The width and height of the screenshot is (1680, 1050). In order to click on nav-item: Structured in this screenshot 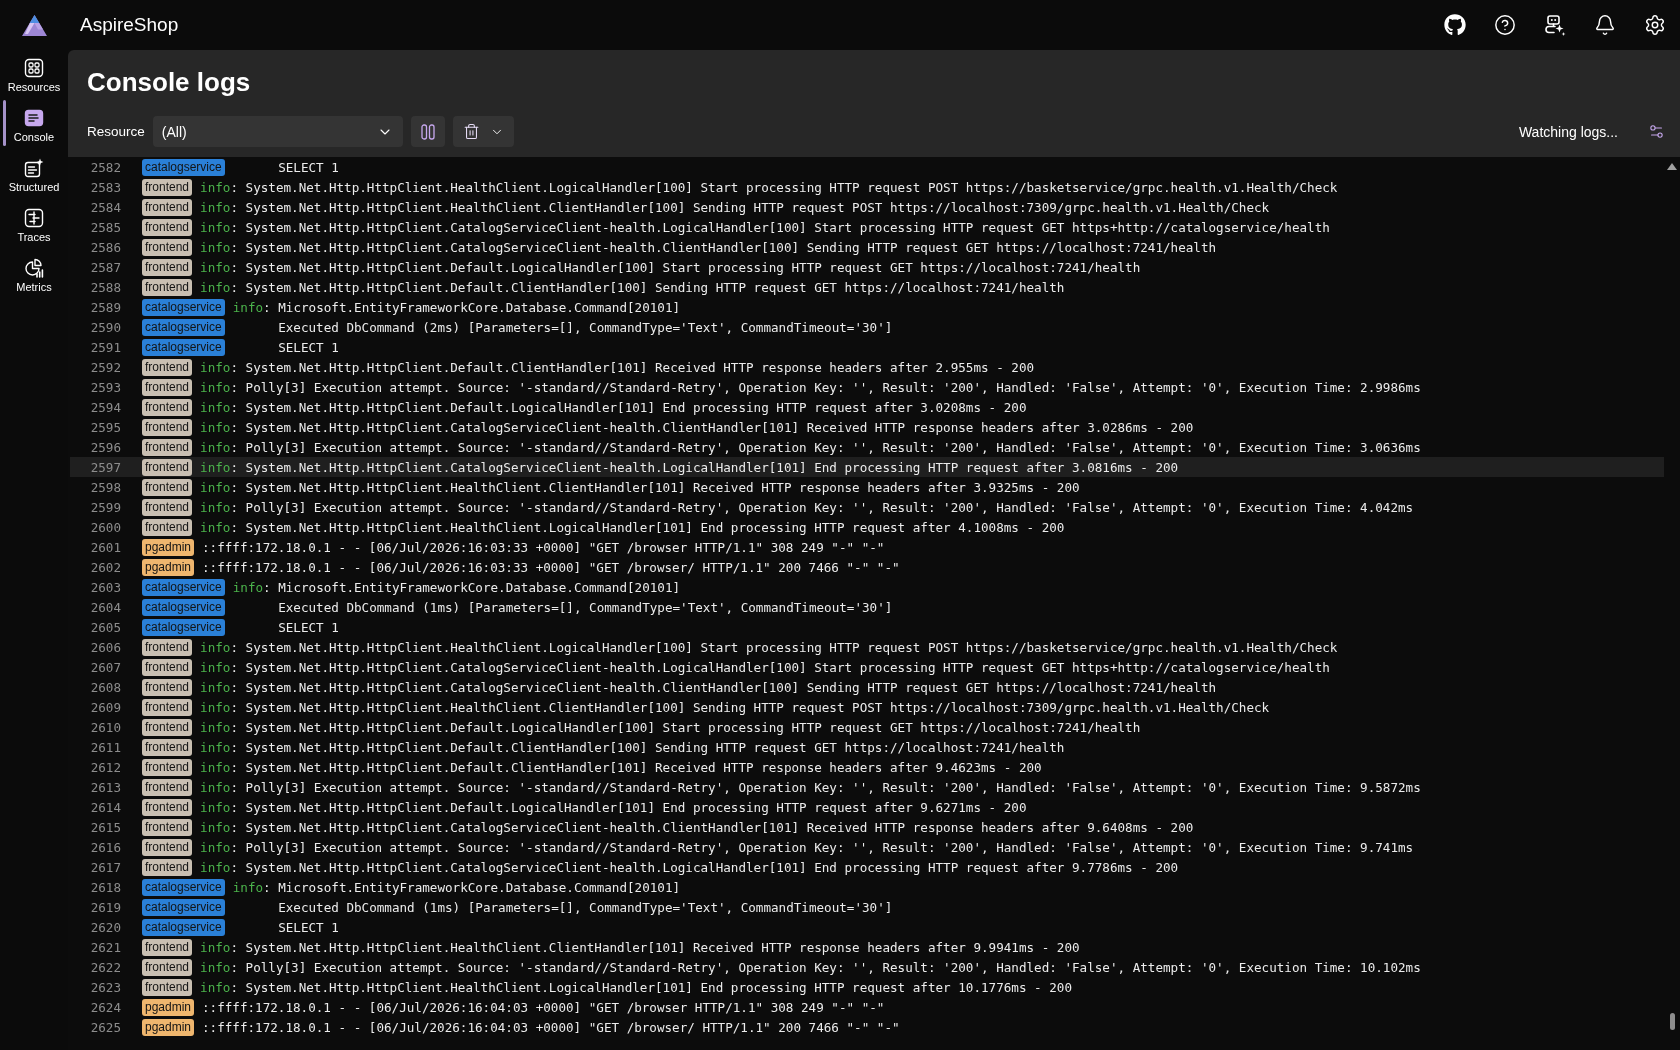, I will do `click(34, 179)`.